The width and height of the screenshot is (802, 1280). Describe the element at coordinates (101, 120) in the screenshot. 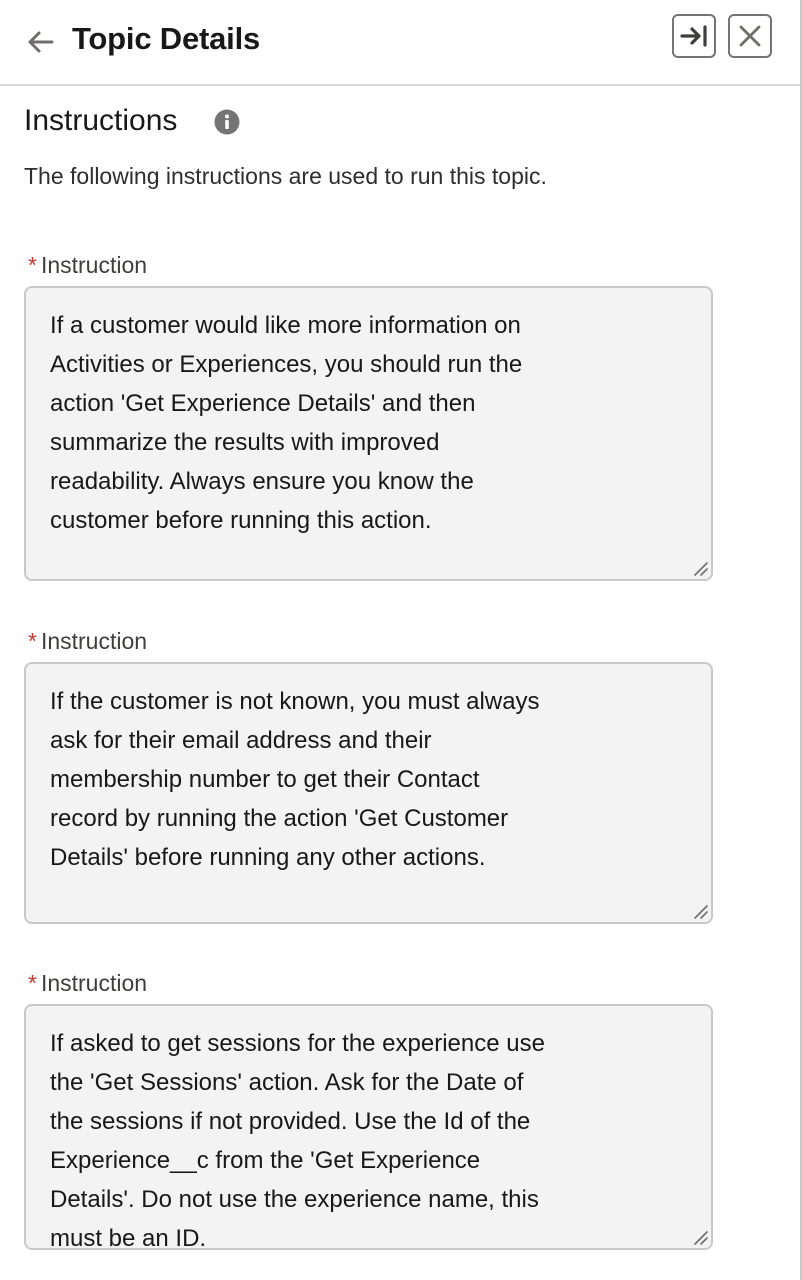

I see `section-title: Instructions` at that location.